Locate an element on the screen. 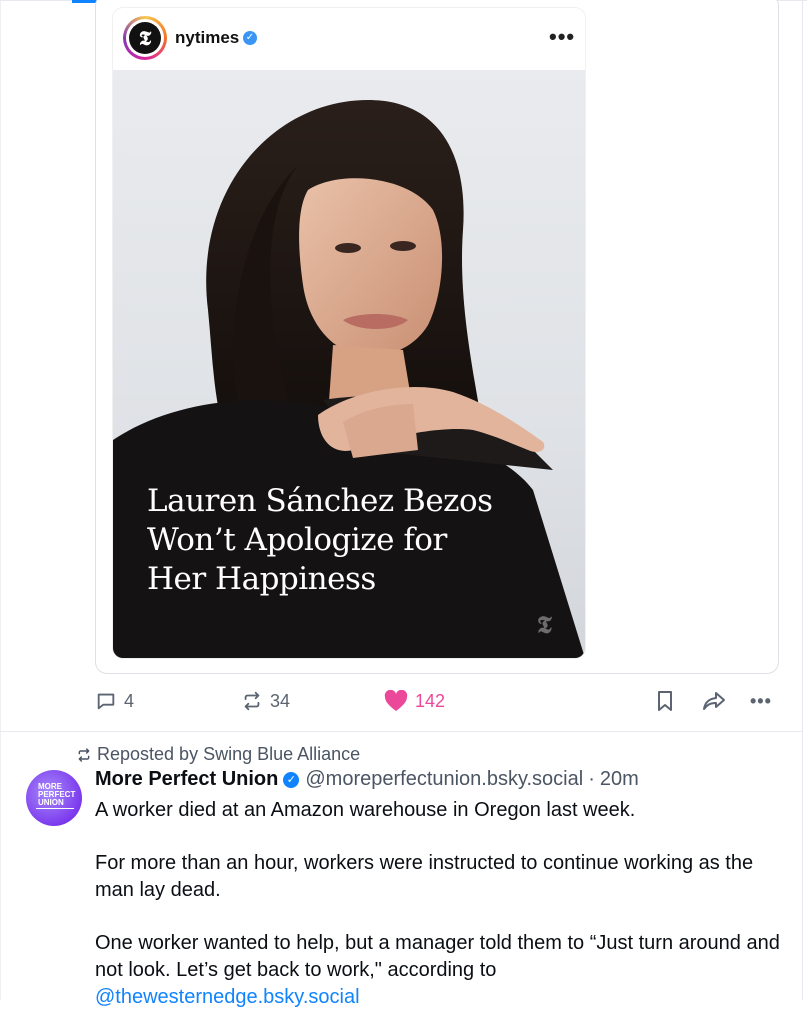 The image size is (807, 1011). nyt-logo-icon: 𝕿 is located at coordinates (145, 38).